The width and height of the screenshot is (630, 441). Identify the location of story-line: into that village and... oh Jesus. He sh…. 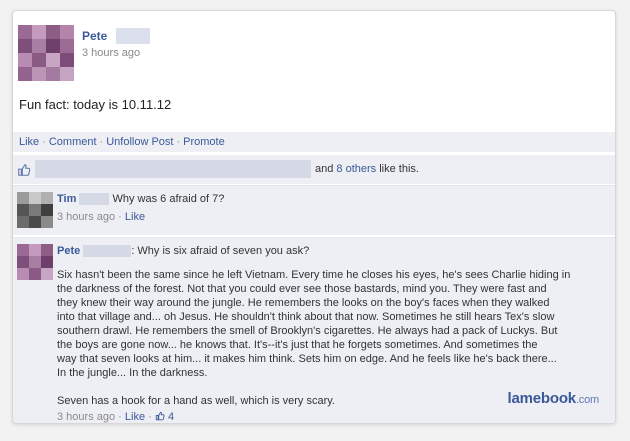
(306, 317).